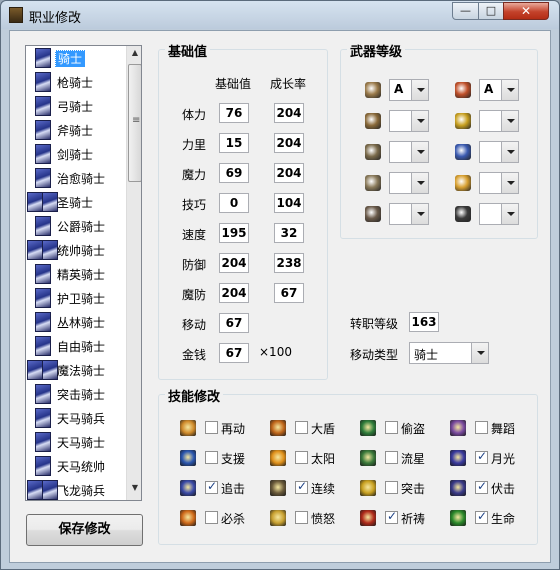 The height and width of the screenshot is (570, 560). What do you see at coordinates (134, 56) in the screenshot?
I see `scroll-up-icon: ▲` at bounding box center [134, 56].